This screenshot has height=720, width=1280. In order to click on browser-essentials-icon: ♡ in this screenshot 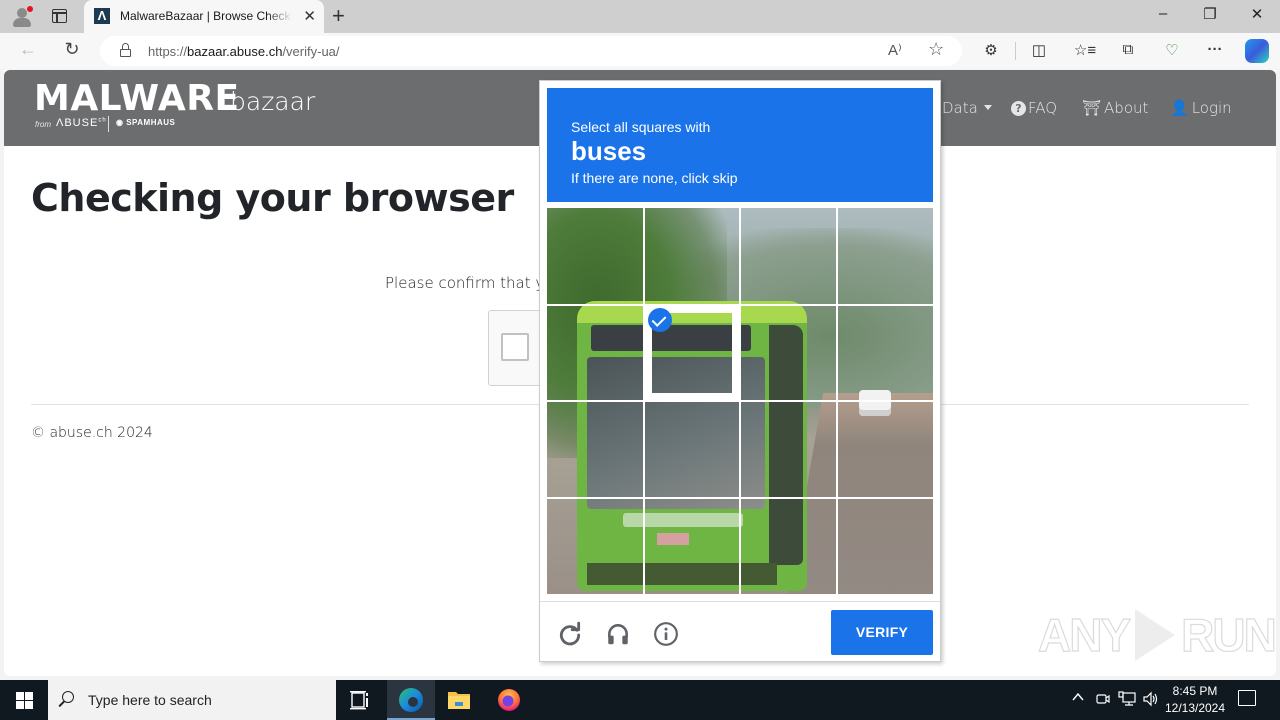, I will do `click(1172, 51)`.